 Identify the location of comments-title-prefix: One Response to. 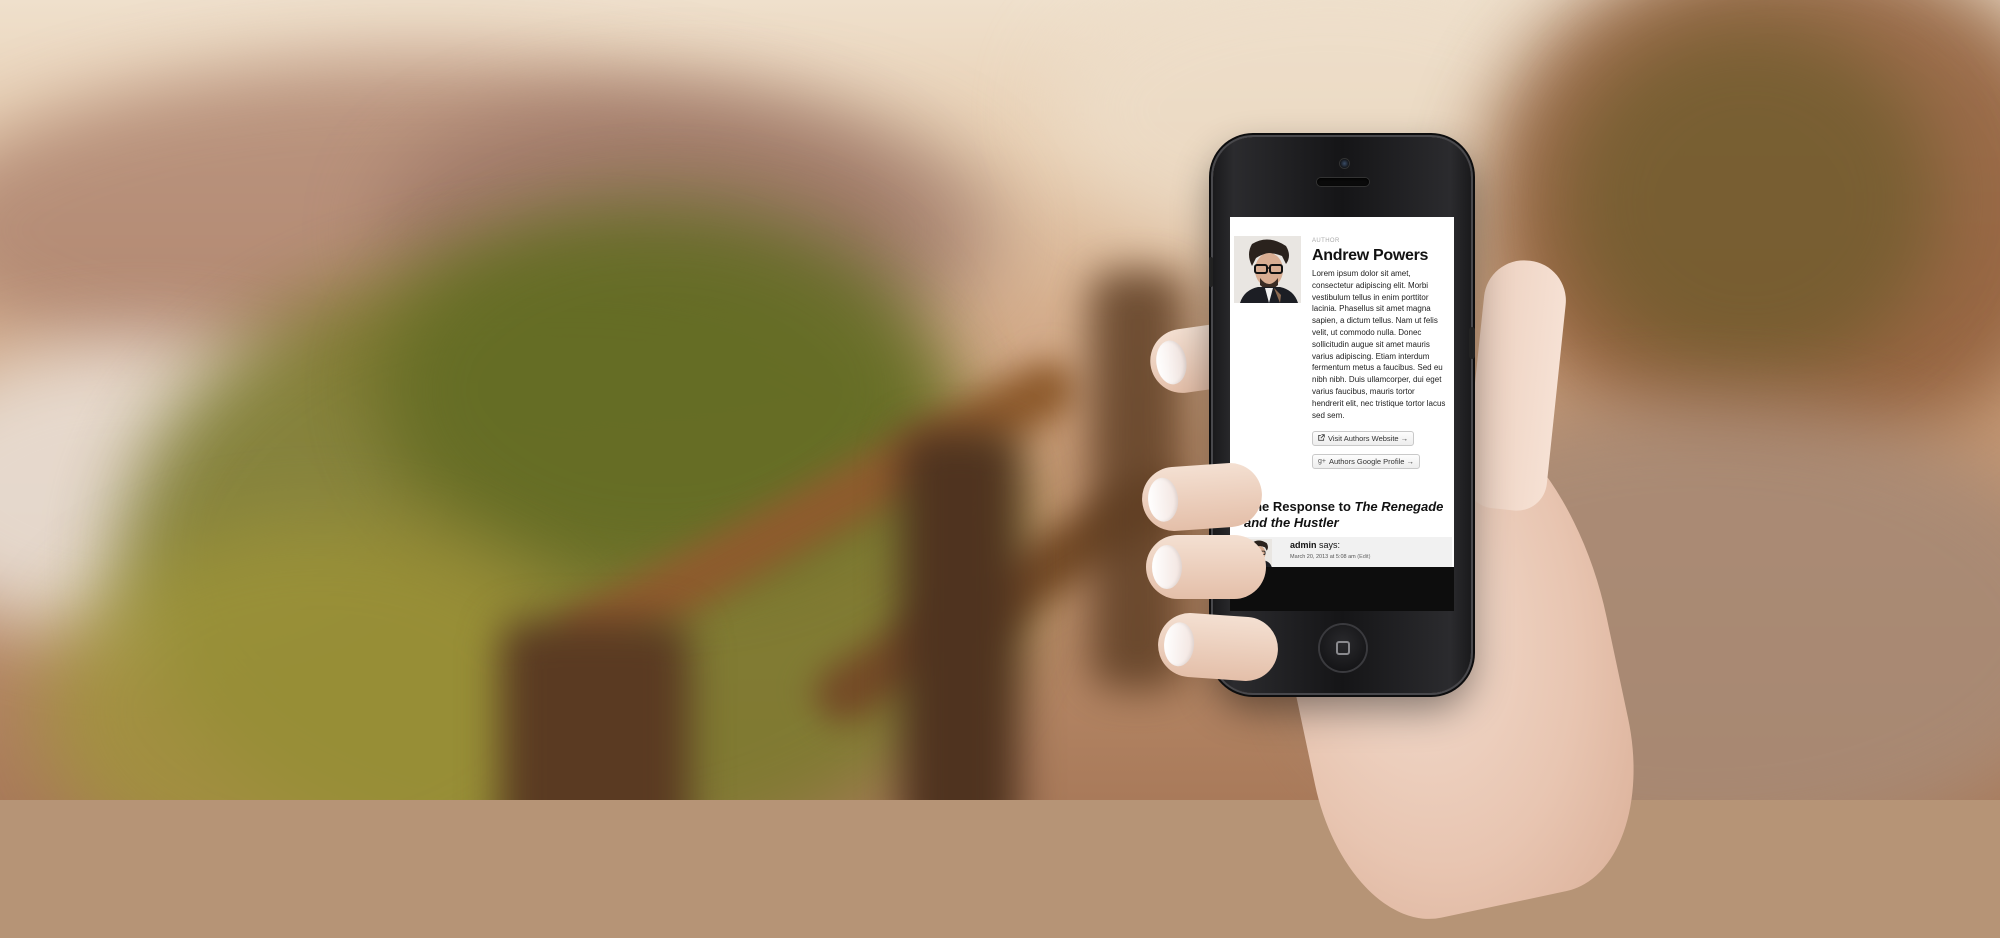
(1299, 506).